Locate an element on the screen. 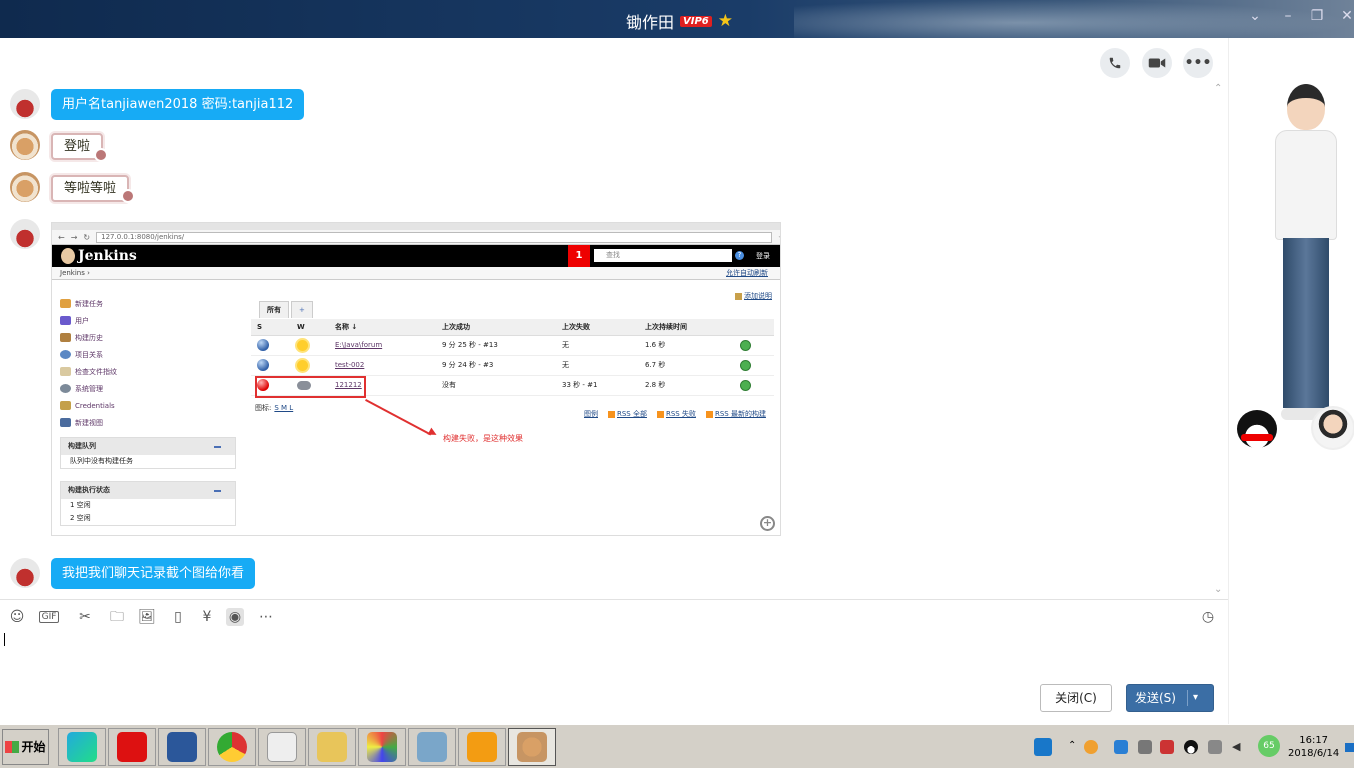  usb-icon is located at coordinates (1215, 747).